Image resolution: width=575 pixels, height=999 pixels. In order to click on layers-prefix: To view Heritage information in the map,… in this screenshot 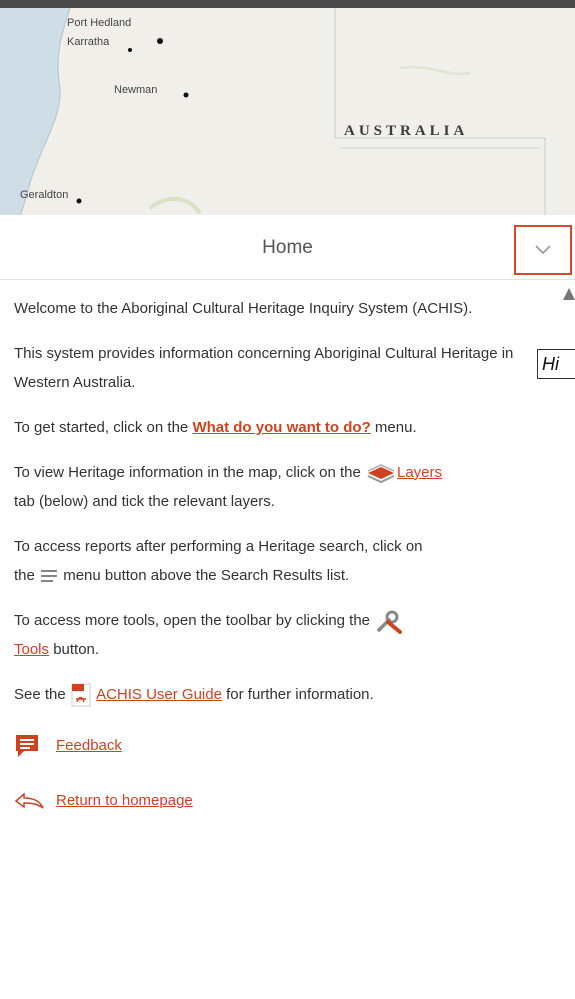, I will do `click(189, 472)`.